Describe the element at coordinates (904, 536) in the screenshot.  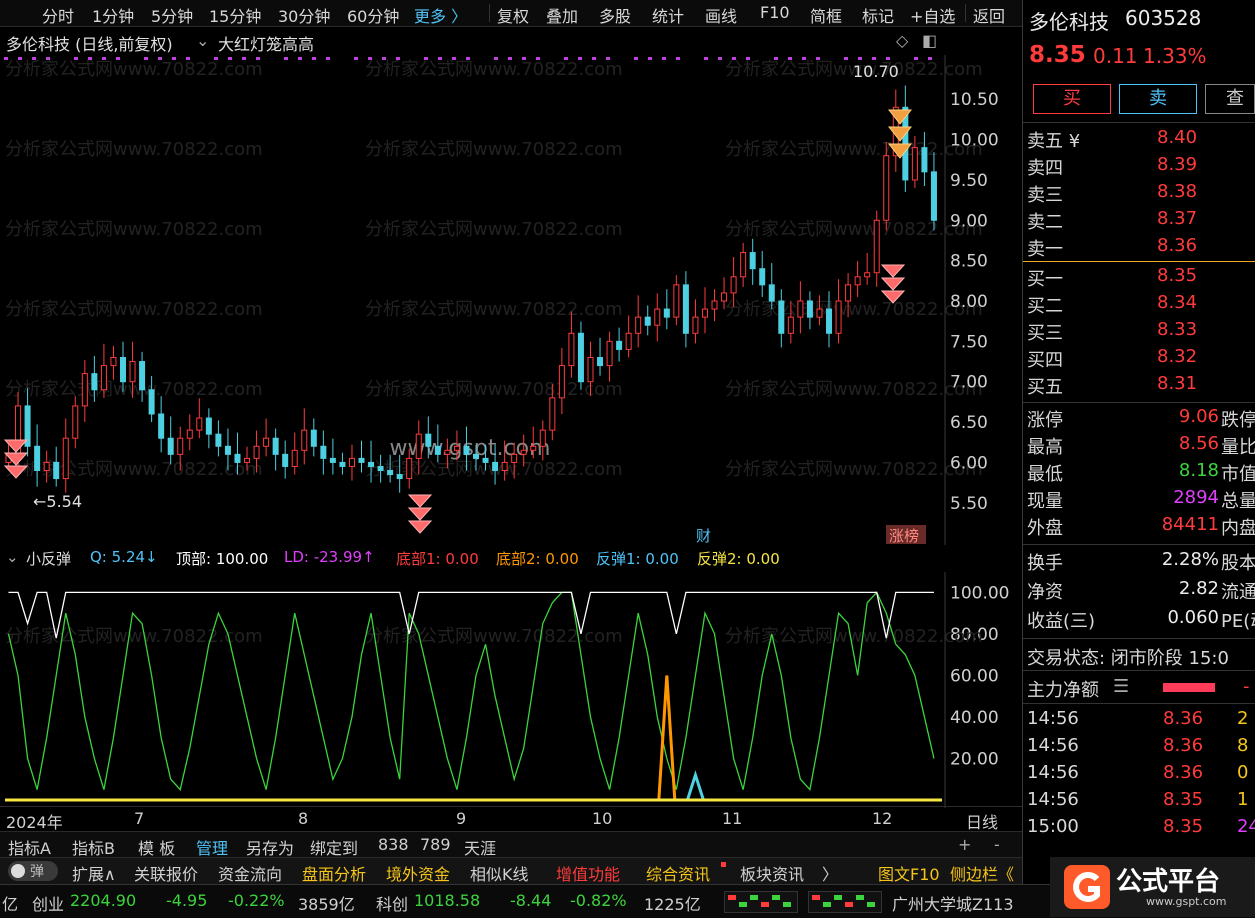
I see `event-label-rank: 涨榜` at that location.